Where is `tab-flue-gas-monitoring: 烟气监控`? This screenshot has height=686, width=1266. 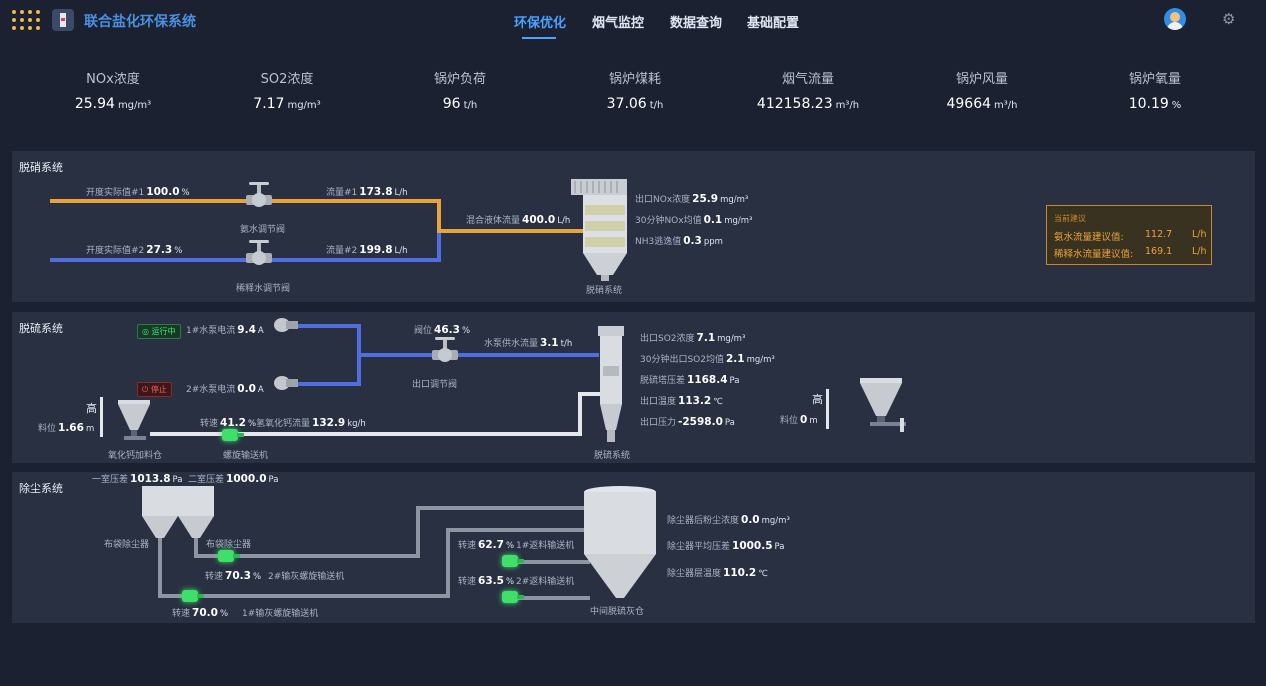 tab-flue-gas-monitoring: 烟气监控 is located at coordinates (618, 21).